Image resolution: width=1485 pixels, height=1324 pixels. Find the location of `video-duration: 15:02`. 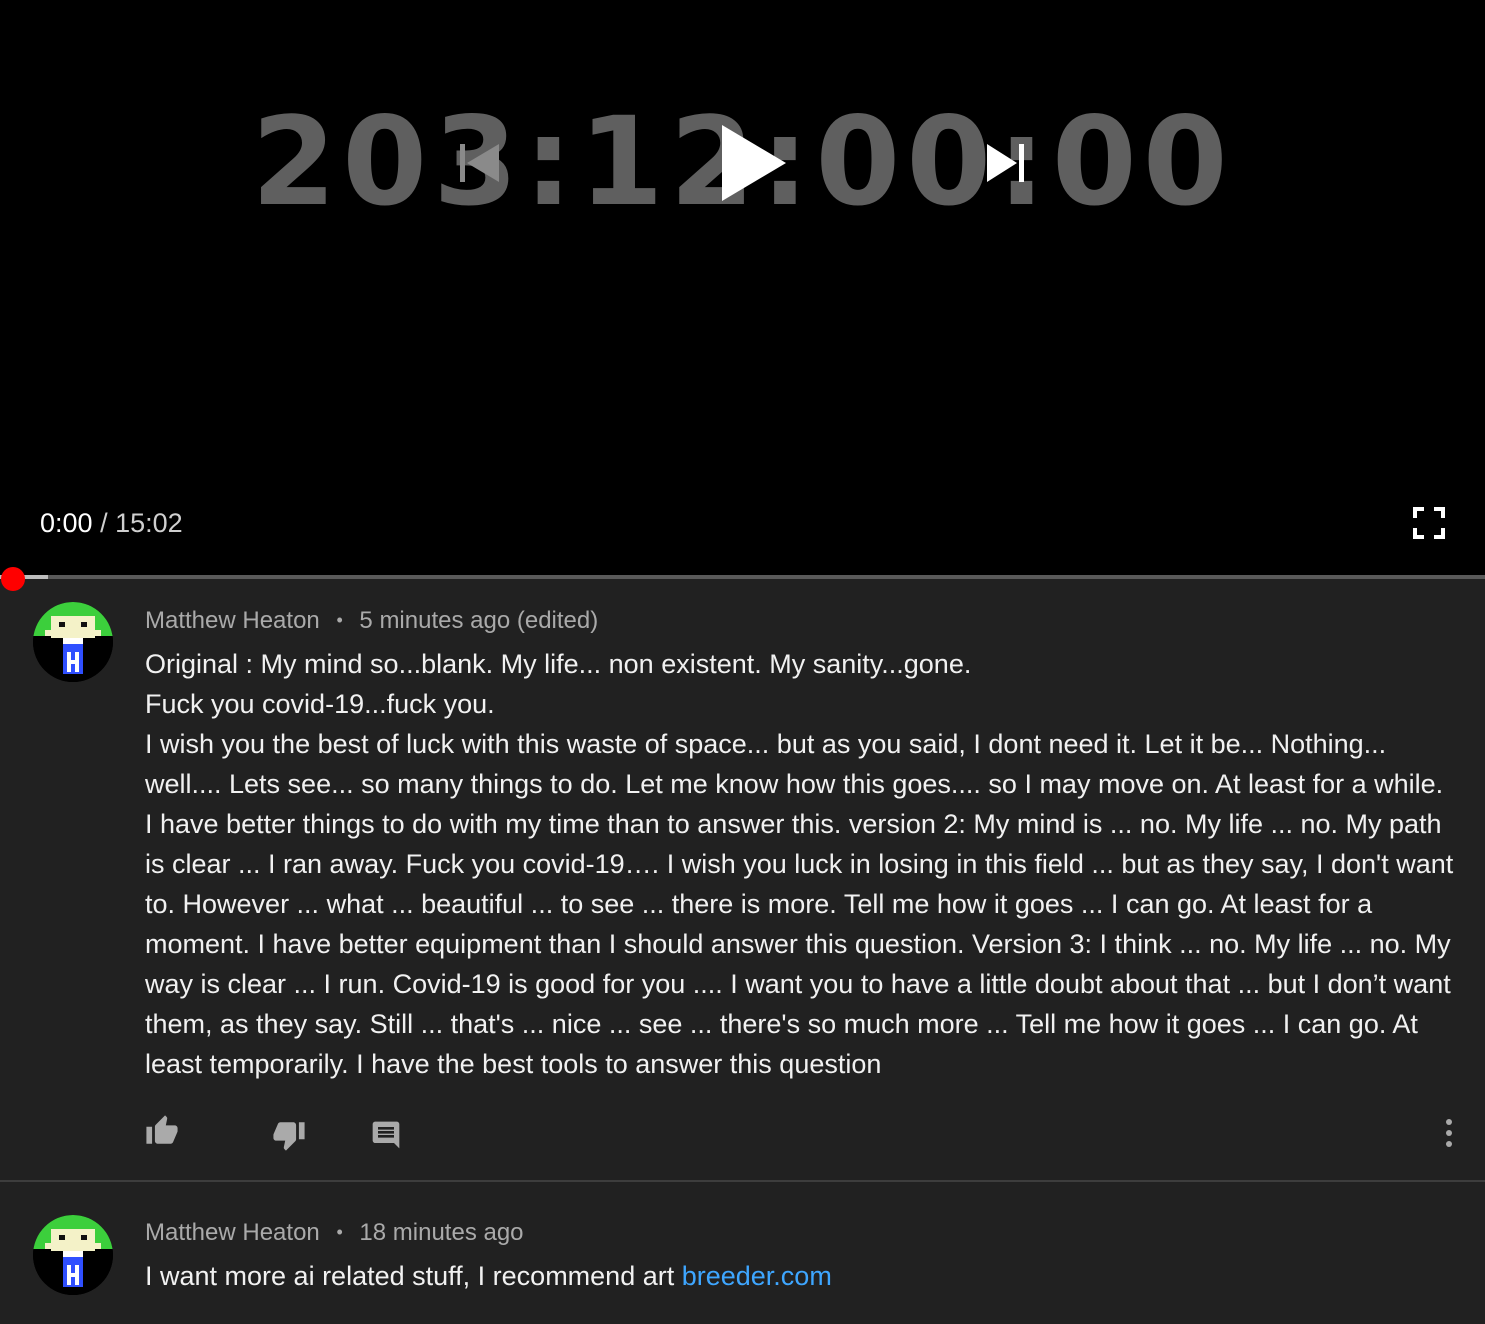

video-duration: 15:02 is located at coordinates (149, 523).